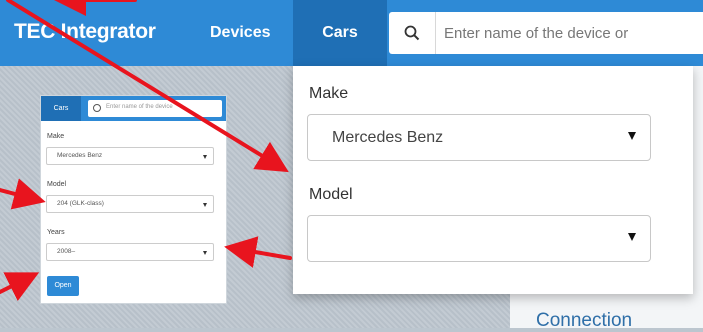  I want to click on inset-tab-cars: Cars, so click(61, 108).